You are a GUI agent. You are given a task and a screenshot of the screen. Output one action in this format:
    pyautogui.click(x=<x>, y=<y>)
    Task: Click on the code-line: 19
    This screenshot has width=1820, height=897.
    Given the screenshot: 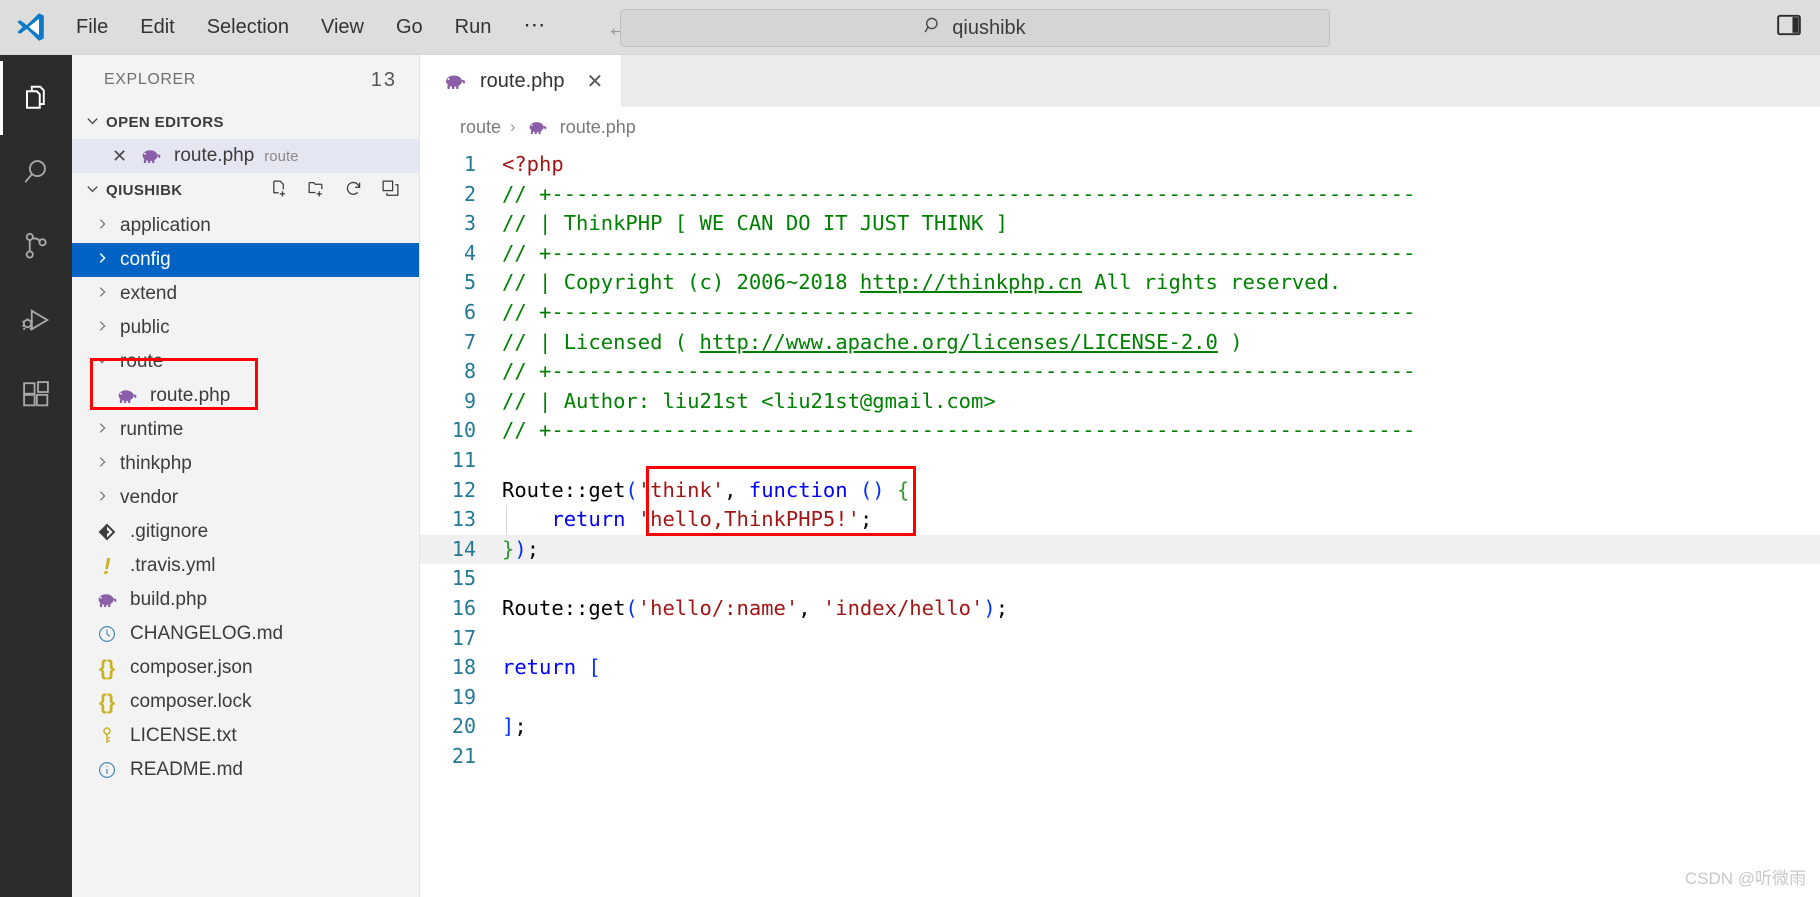 What is the action you would take?
    pyautogui.click(x=1120, y=698)
    